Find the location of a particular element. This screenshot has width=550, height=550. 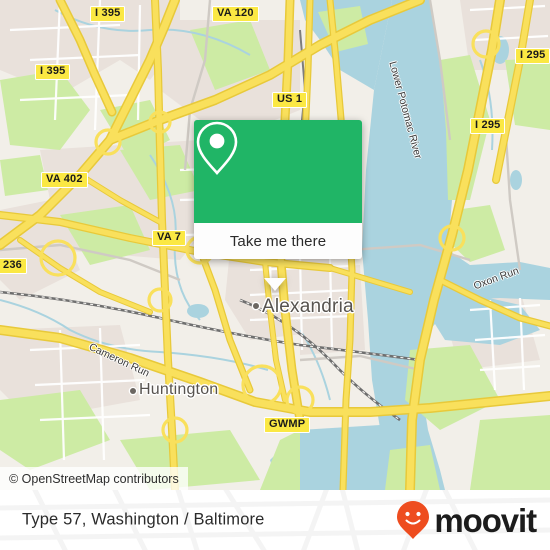

take-me-there-label: Take me there is located at coordinates (278, 241).